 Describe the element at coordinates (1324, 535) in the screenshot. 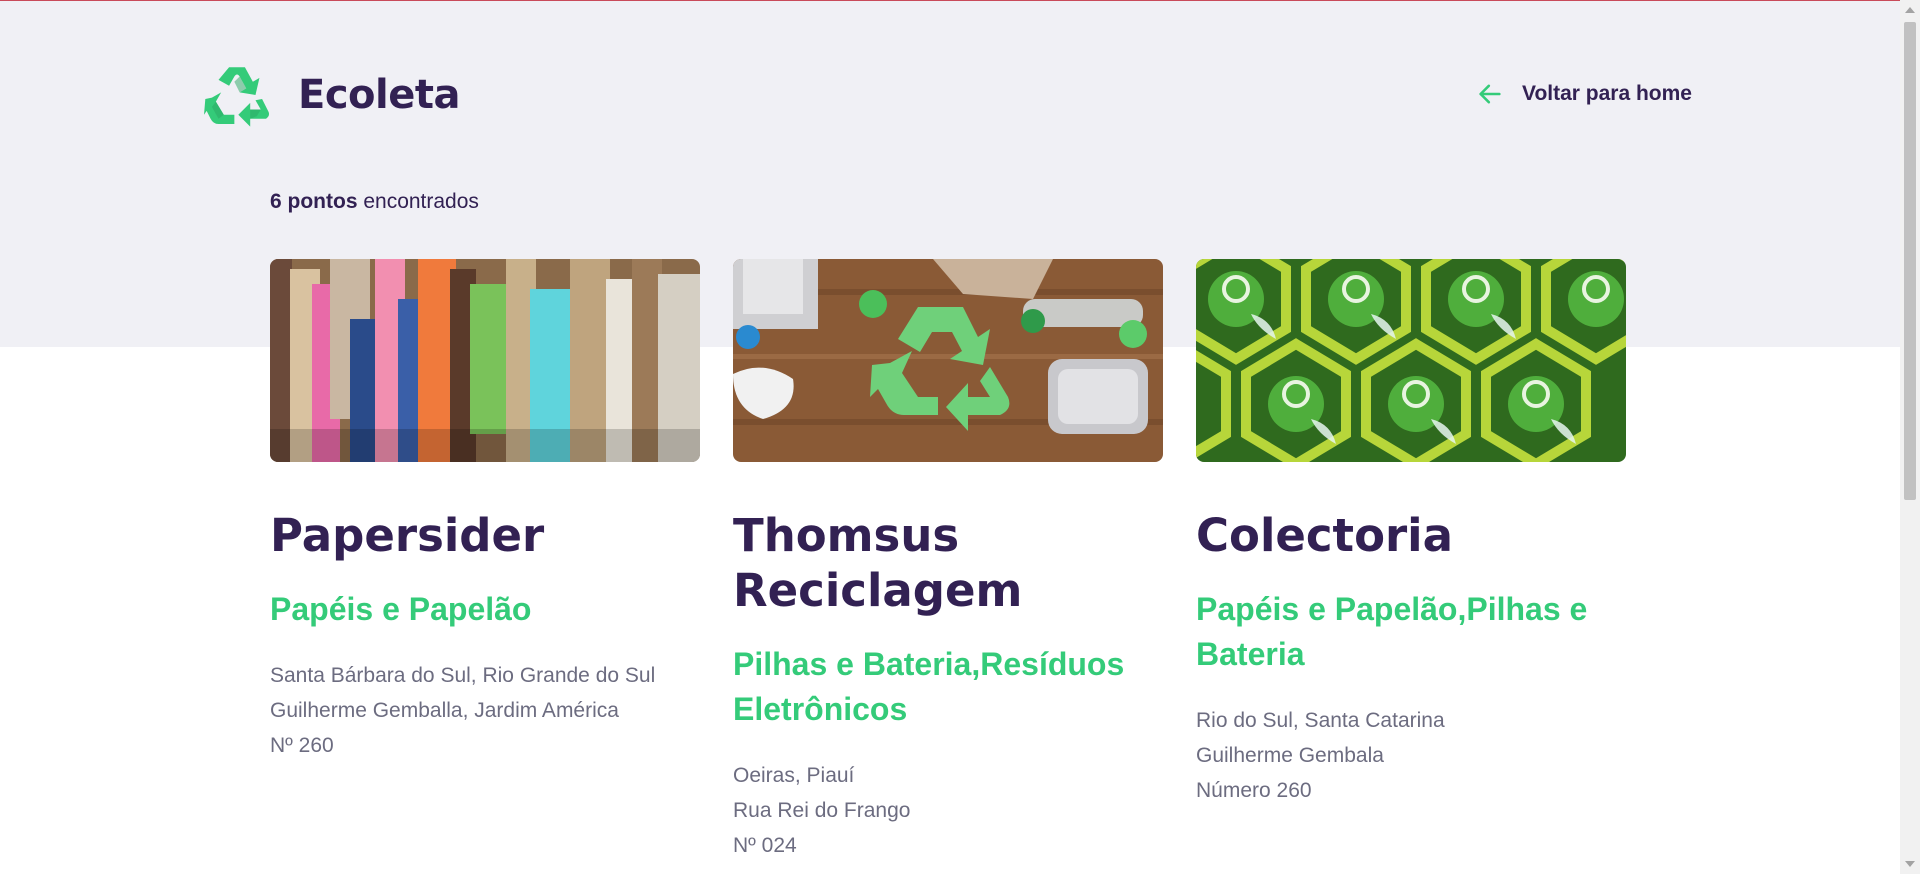

I see `point-name: Colectoria` at that location.